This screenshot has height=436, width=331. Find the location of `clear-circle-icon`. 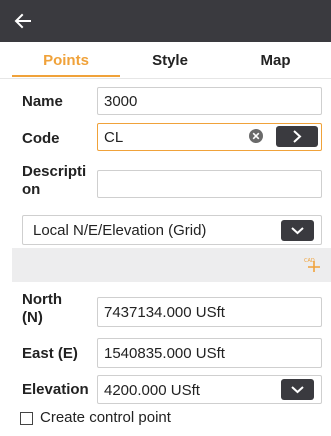

clear-circle-icon is located at coordinates (256, 136).